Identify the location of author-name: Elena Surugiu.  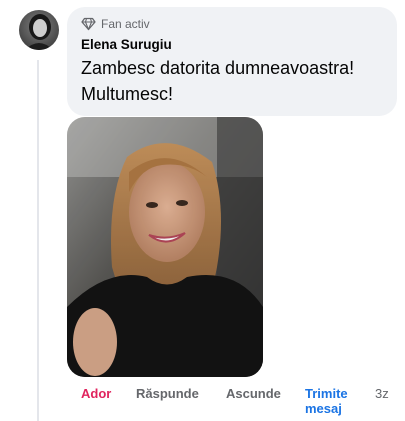
(233, 44).